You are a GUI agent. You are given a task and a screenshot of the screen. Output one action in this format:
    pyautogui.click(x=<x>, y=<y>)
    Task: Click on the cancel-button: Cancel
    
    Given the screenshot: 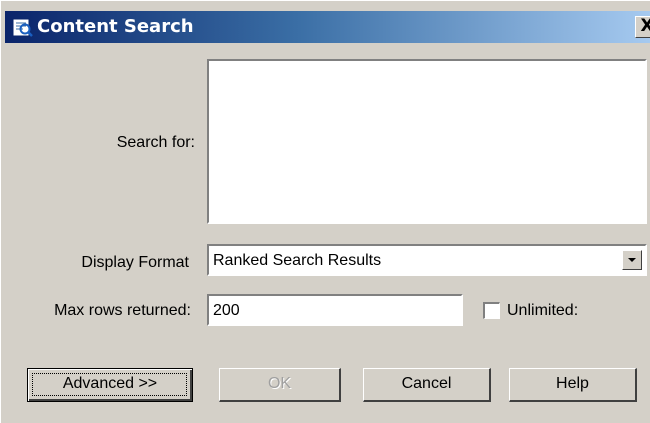 What is the action you would take?
    pyautogui.click(x=427, y=385)
    